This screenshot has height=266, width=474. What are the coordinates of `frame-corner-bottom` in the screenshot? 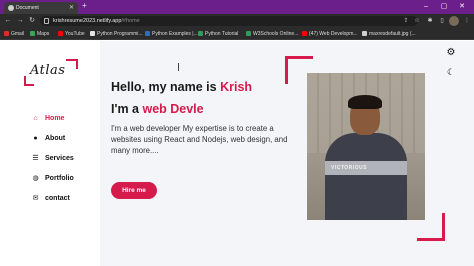 It's located at (431, 227).